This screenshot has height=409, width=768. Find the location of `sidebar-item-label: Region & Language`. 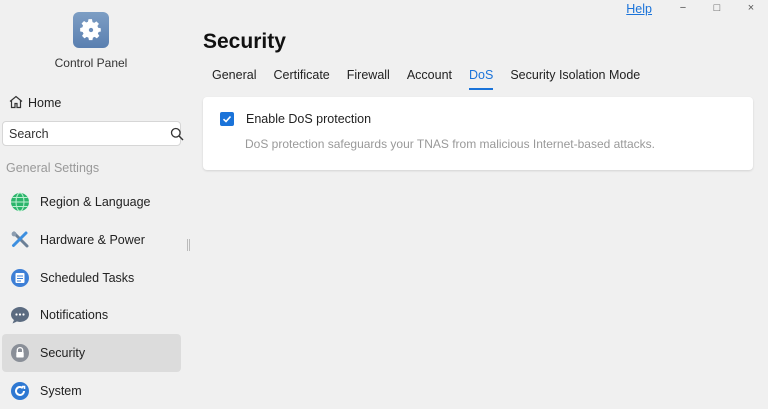

sidebar-item-label: Region & Language is located at coordinates (95, 202).